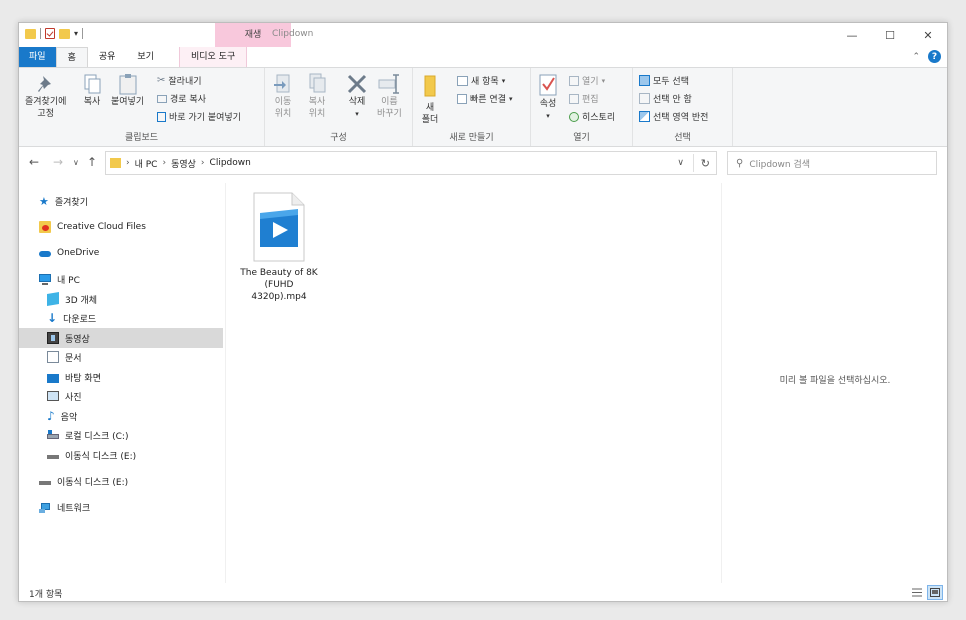 This screenshot has width=966, height=620. What do you see at coordinates (644, 80) in the screenshot?
I see `select-all-icon` at bounding box center [644, 80].